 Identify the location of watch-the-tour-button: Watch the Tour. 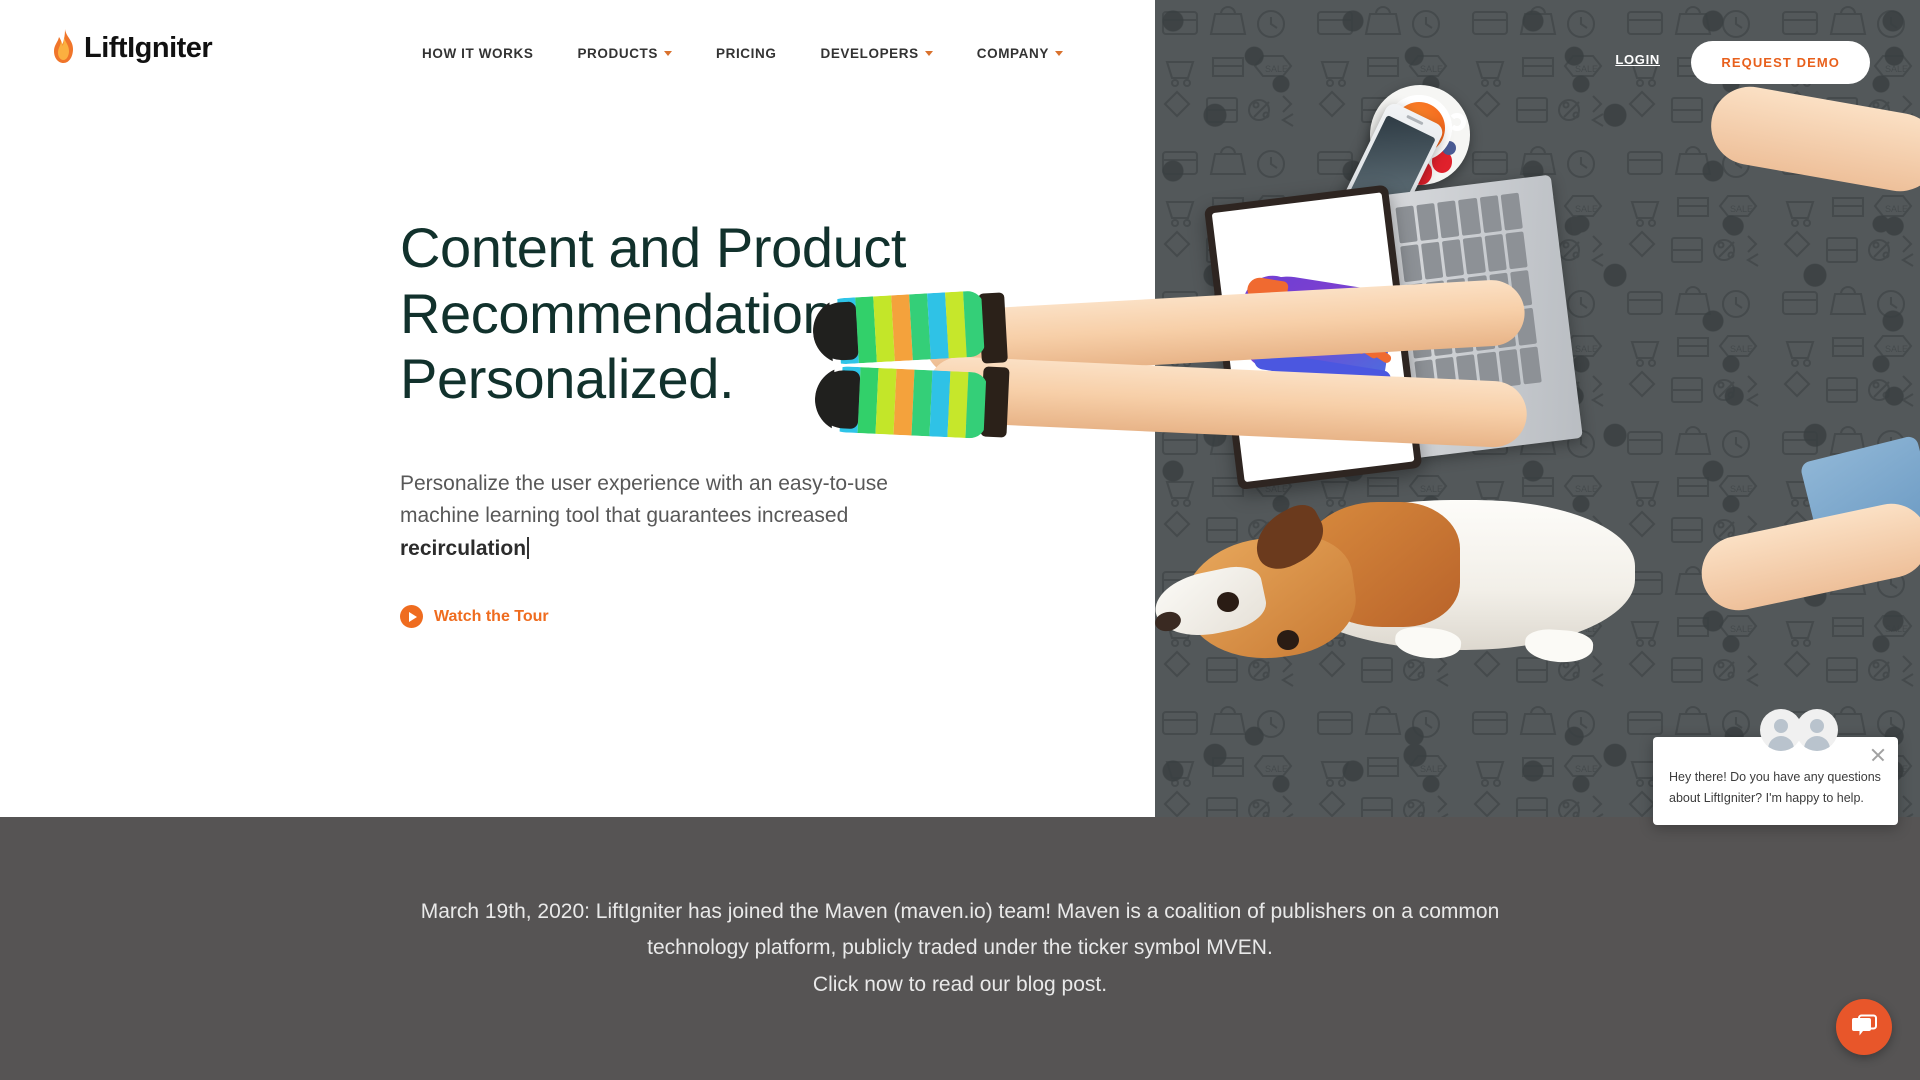
(474, 617).